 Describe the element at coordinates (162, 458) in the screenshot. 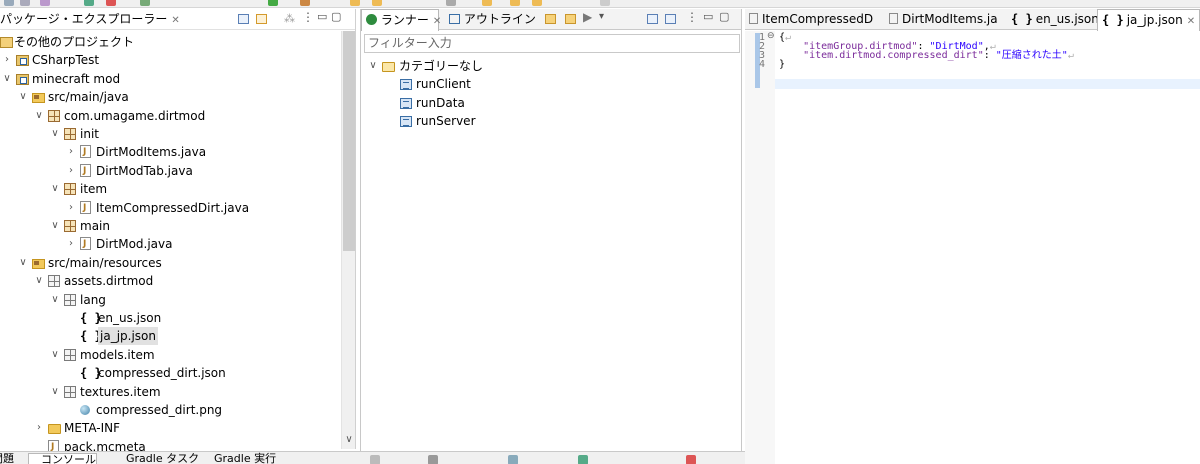

I see `tab-gradle-tasks: Gradle タスク` at that location.